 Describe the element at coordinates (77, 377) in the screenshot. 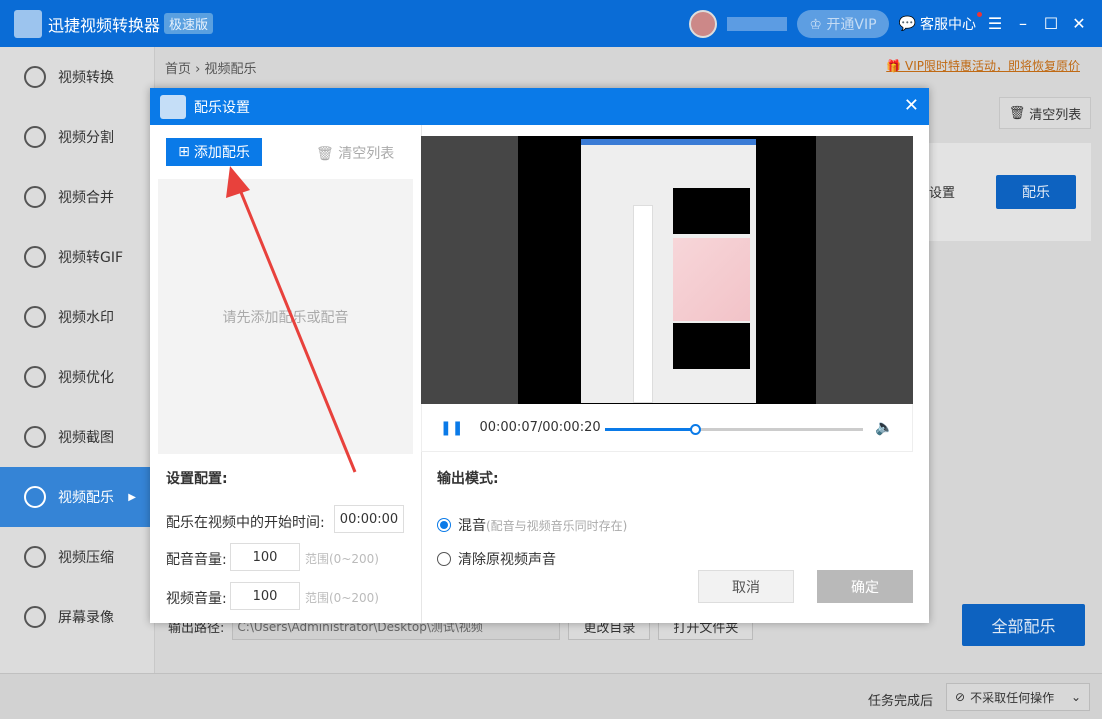

I see `sidebar-item-5: 视频优化` at that location.